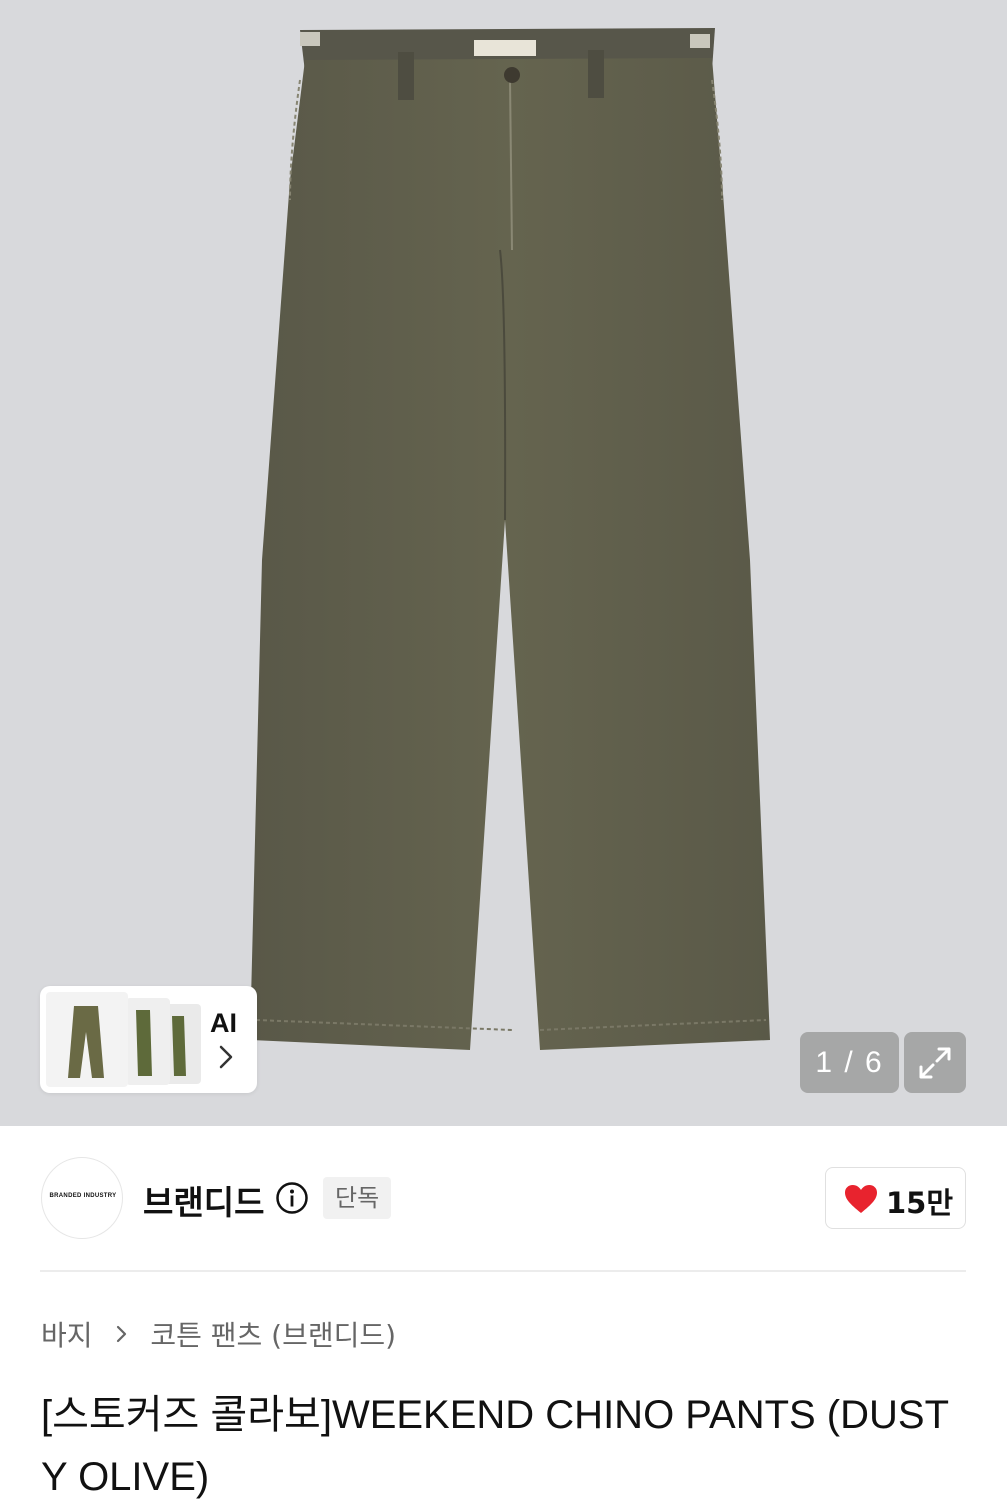 This screenshot has width=1007, height=1500. What do you see at coordinates (503, 1271) in the screenshot?
I see `divider` at bounding box center [503, 1271].